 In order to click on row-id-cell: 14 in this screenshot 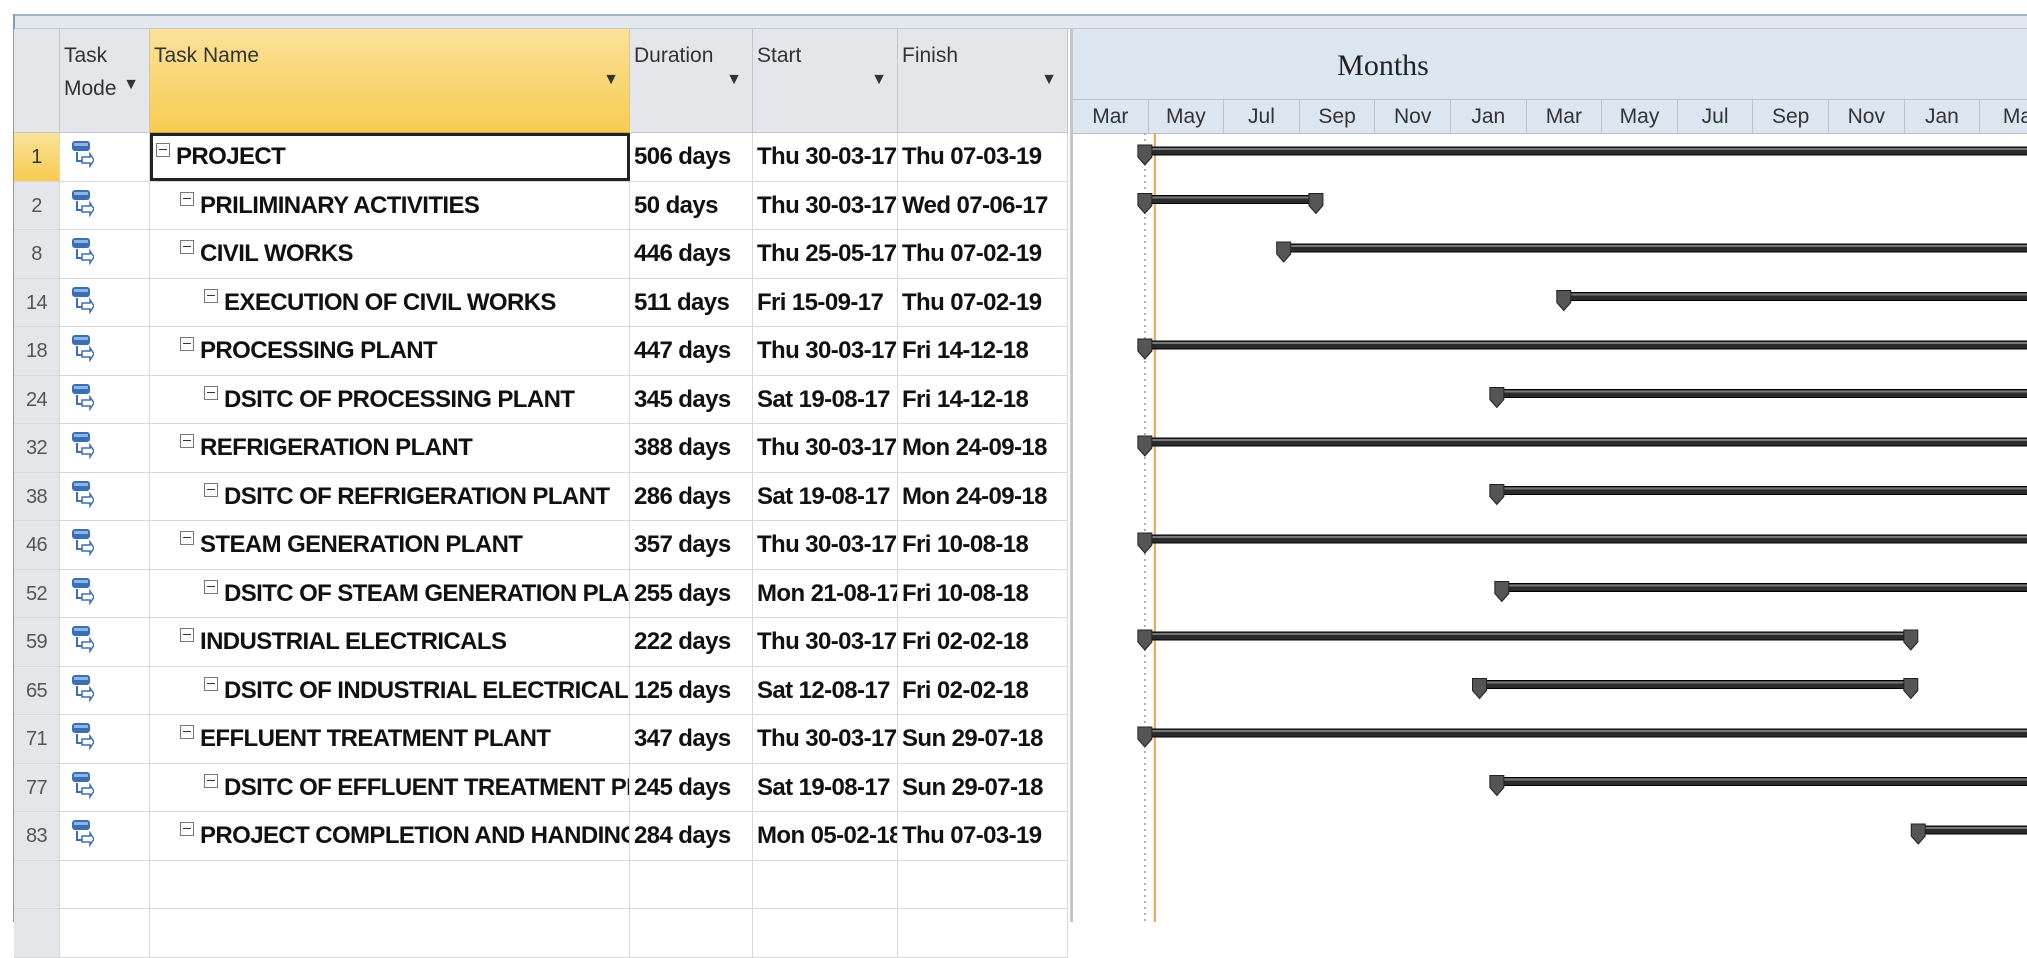, I will do `click(37, 302)`.